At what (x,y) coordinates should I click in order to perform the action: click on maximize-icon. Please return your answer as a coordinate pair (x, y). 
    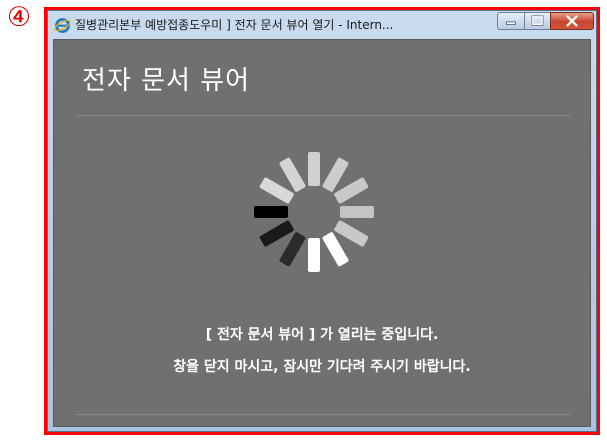
    Looking at the image, I should click on (537, 20).